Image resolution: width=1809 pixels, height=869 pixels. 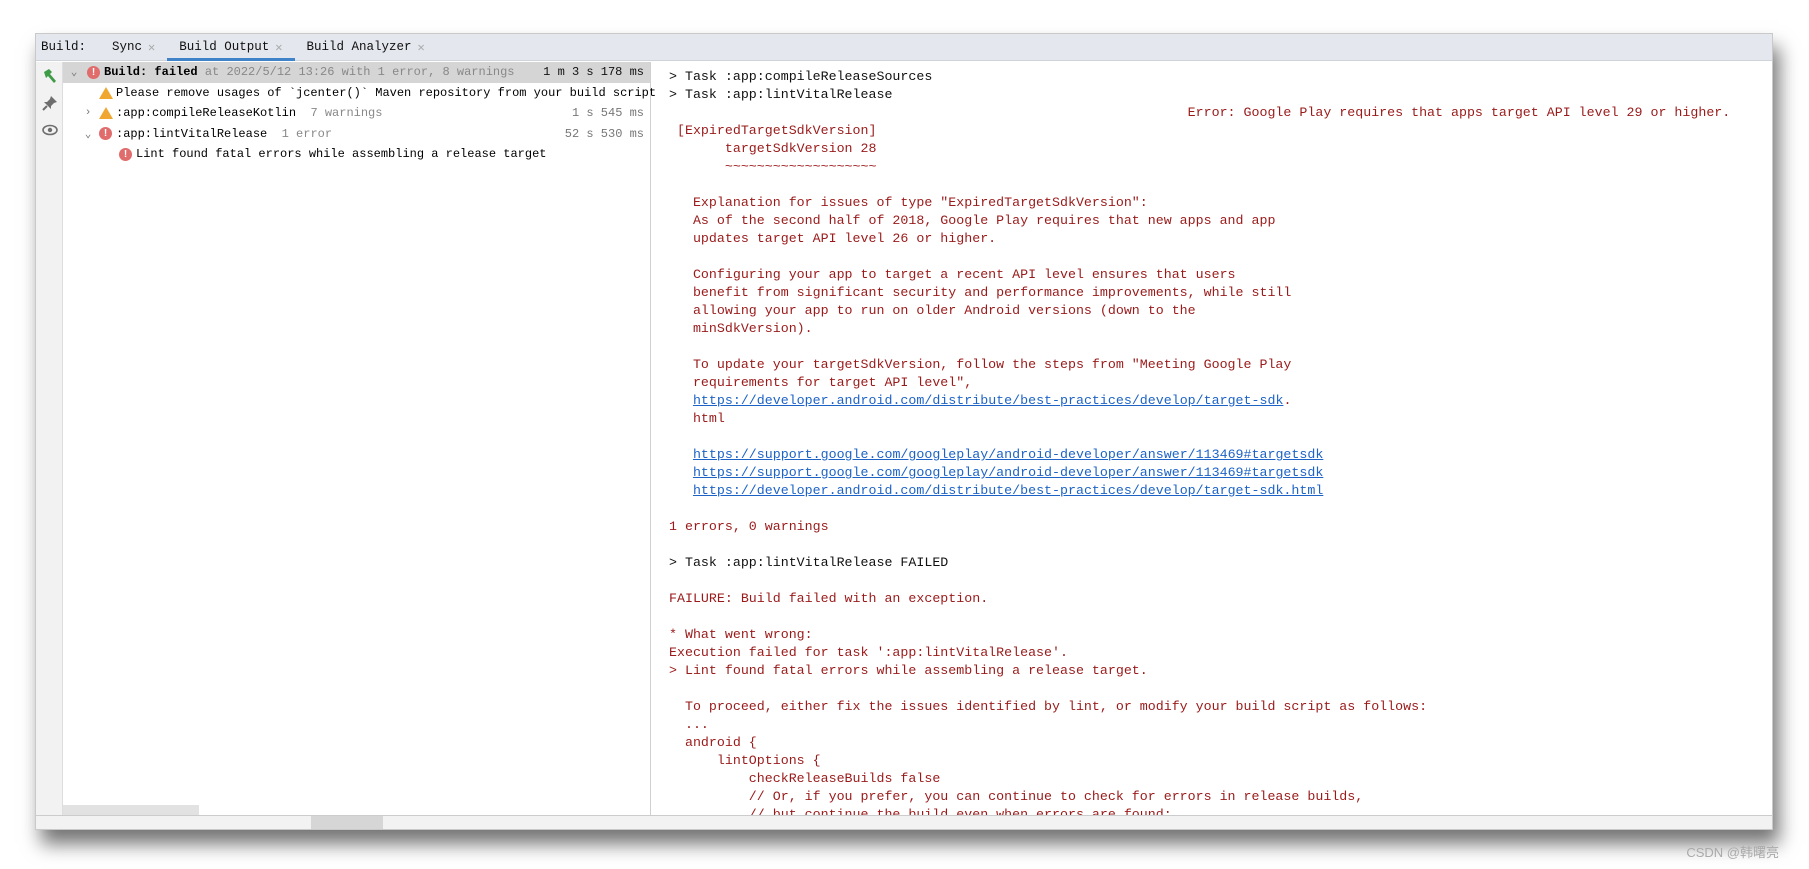 What do you see at coordinates (1220, 239) in the screenshot?
I see `console-line: updates target API level 26 or higher.` at bounding box center [1220, 239].